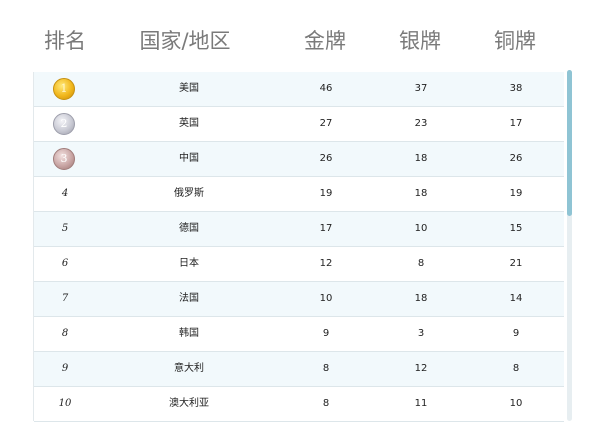 The height and width of the screenshot is (422, 600). I want to click on table-row: 9 意大利 8 12 8, so click(299, 369).